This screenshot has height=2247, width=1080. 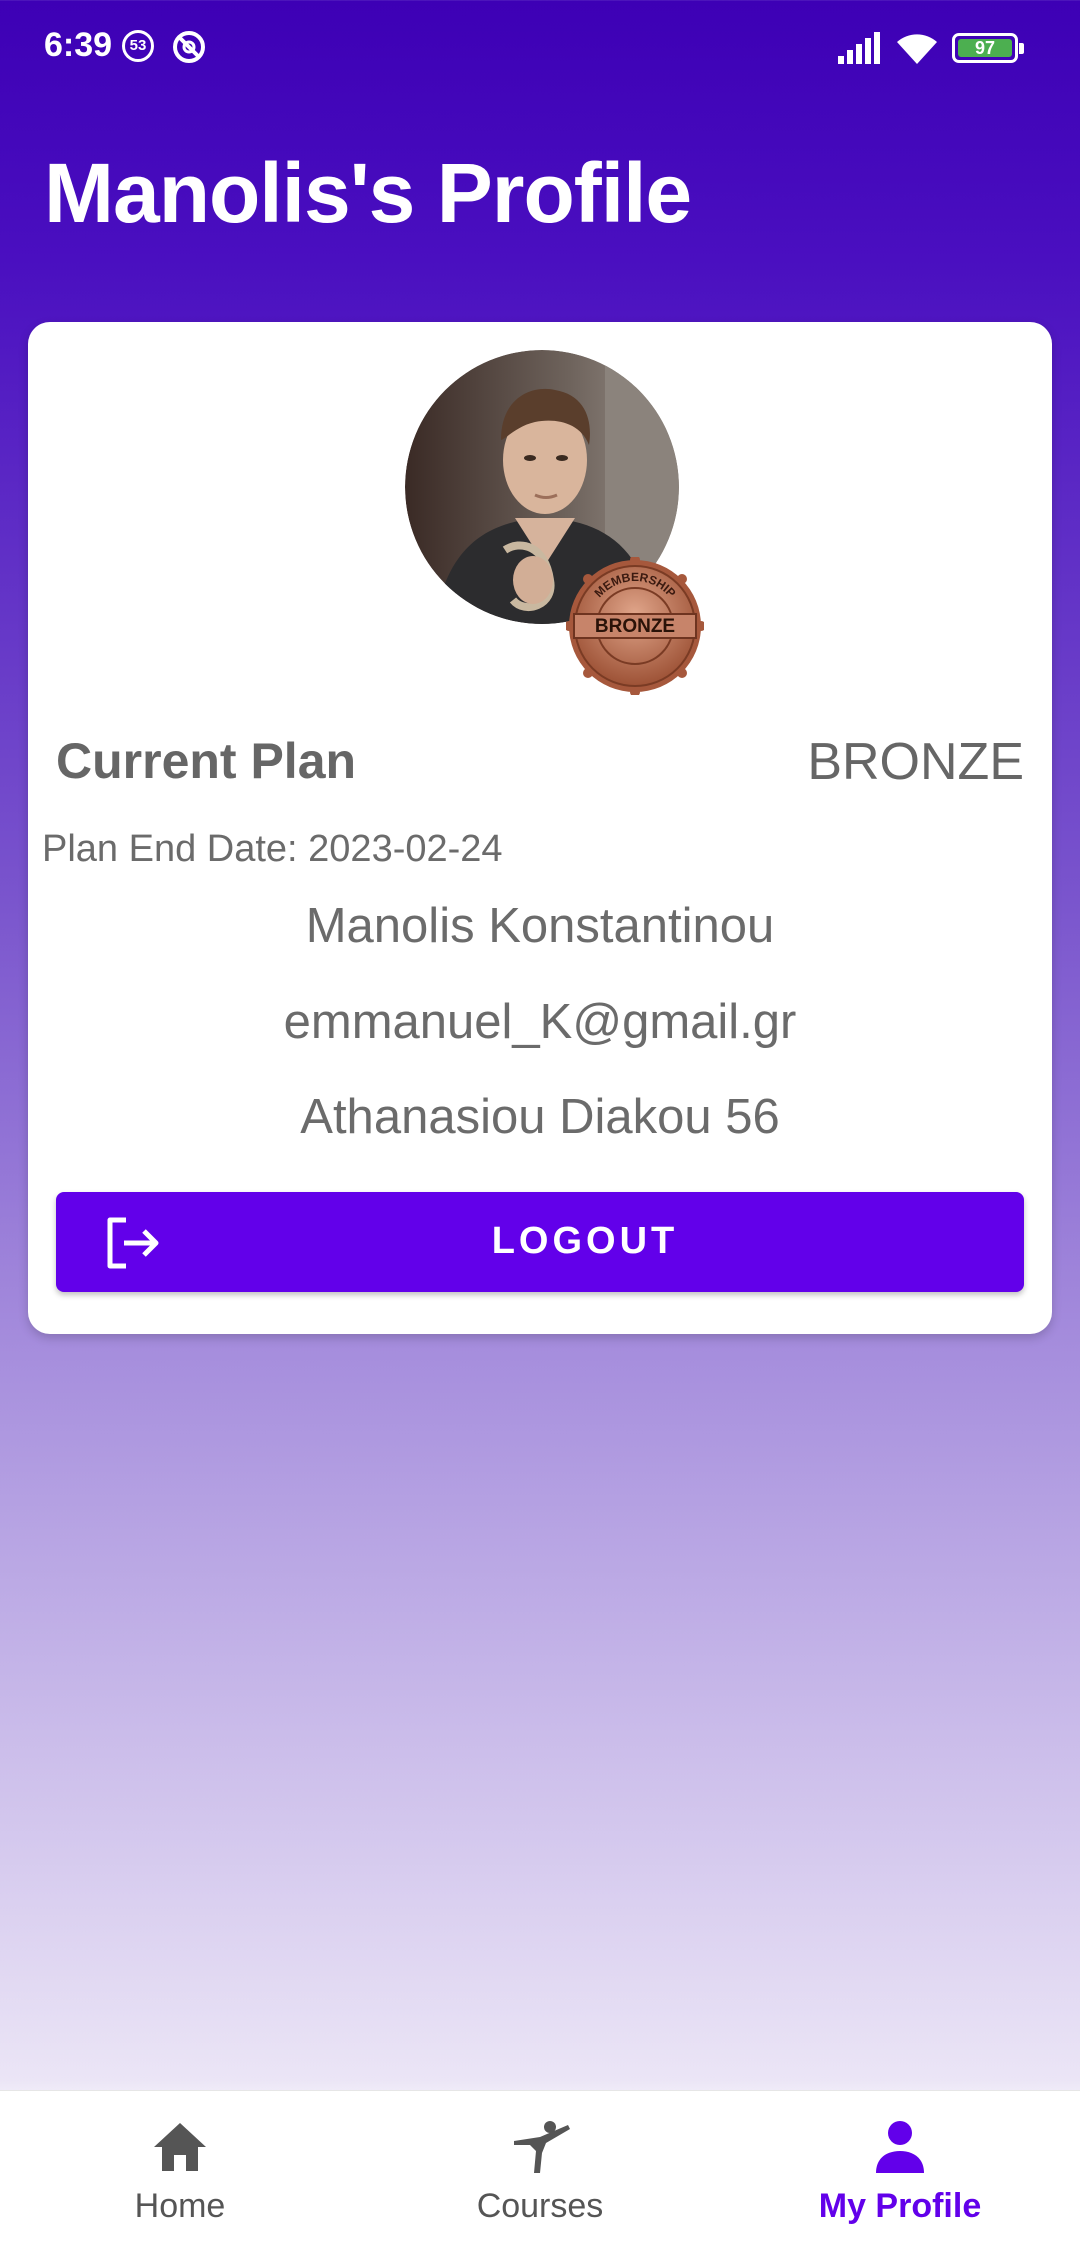 I want to click on page-title: Manolis's Profile, so click(x=368, y=193).